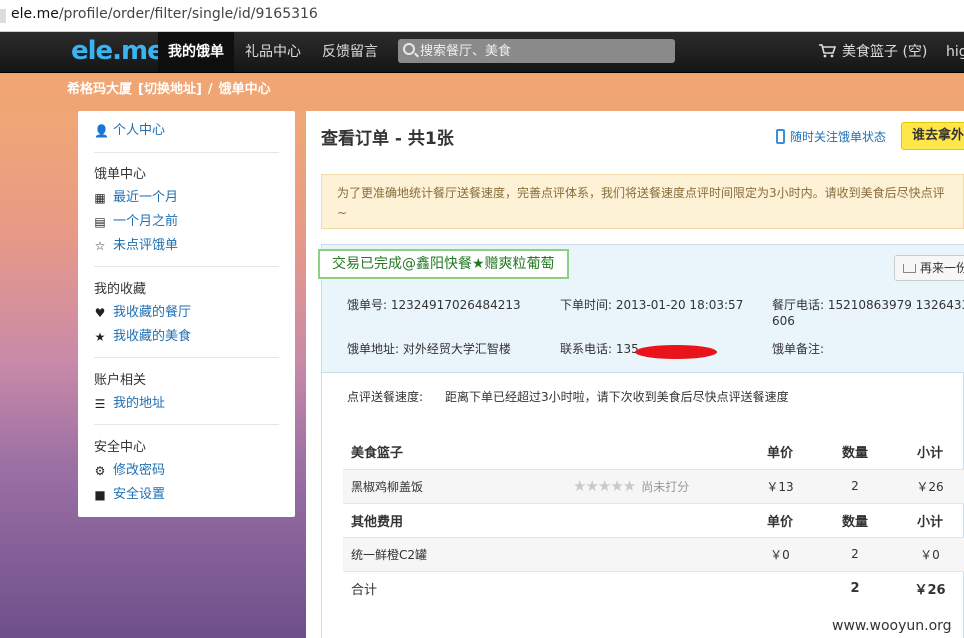 This screenshot has height=638, width=964. What do you see at coordinates (429, 349) in the screenshot?
I see `order-address: 饿单地址: 对外经贸大学汇智楼` at bounding box center [429, 349].